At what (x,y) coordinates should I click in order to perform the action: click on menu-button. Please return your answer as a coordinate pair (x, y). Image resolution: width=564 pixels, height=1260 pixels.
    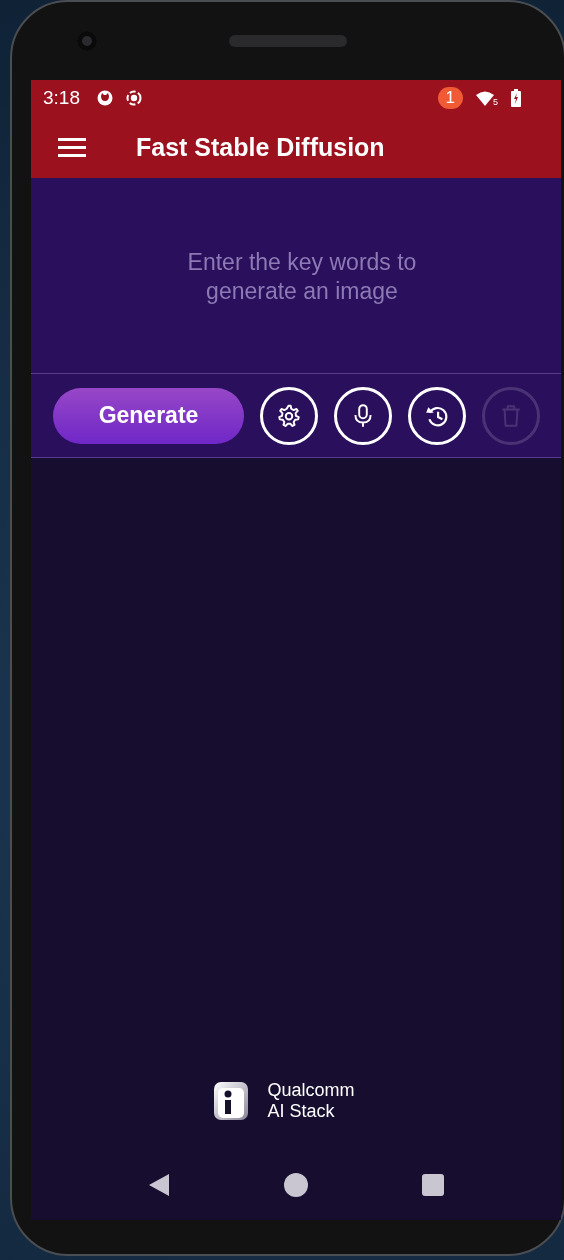
    Looking at the image, I should click on (72, 147).